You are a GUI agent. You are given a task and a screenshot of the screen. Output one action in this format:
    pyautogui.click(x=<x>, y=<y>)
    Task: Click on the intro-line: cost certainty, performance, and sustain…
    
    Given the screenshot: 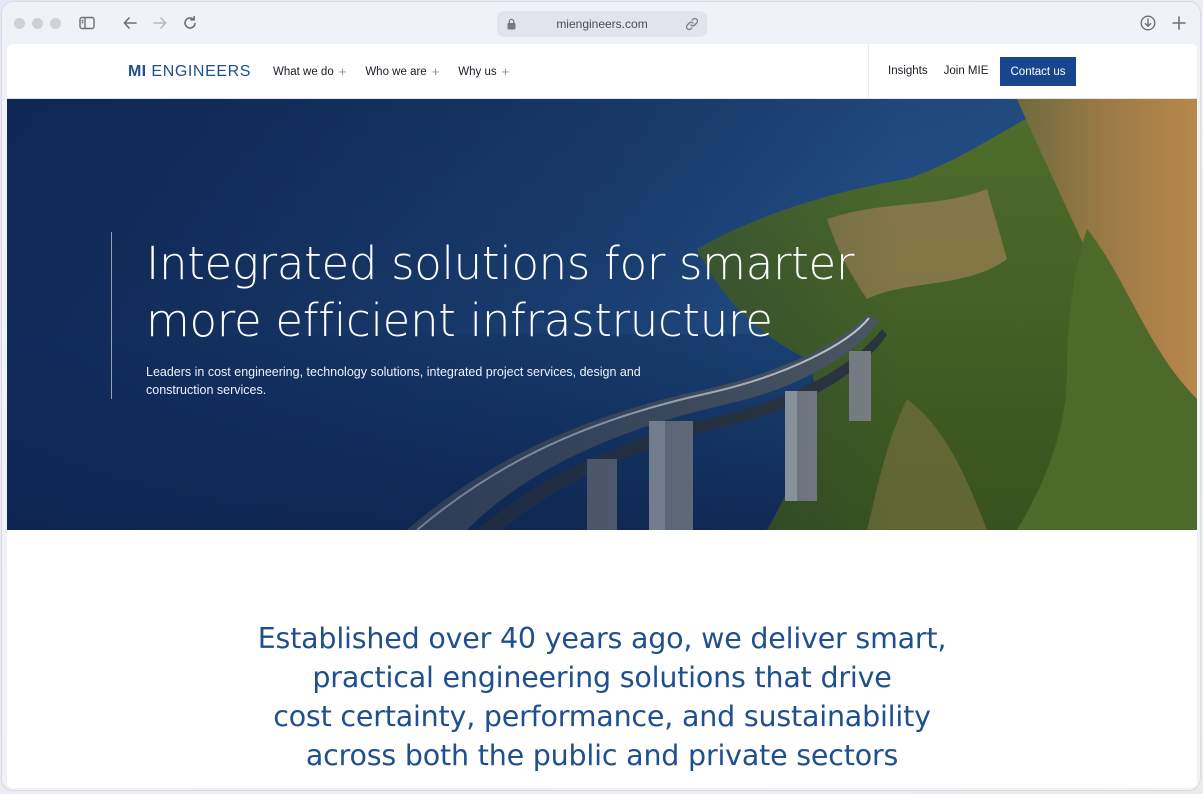 What is the action you would take?
    pyautogui.click(x=602, y=716)
    